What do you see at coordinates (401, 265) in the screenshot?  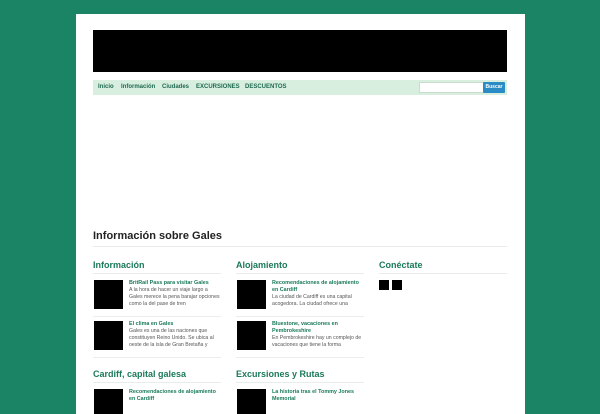 I see `section-title-conectate: Conéctate` at bounding box center [401, 265].